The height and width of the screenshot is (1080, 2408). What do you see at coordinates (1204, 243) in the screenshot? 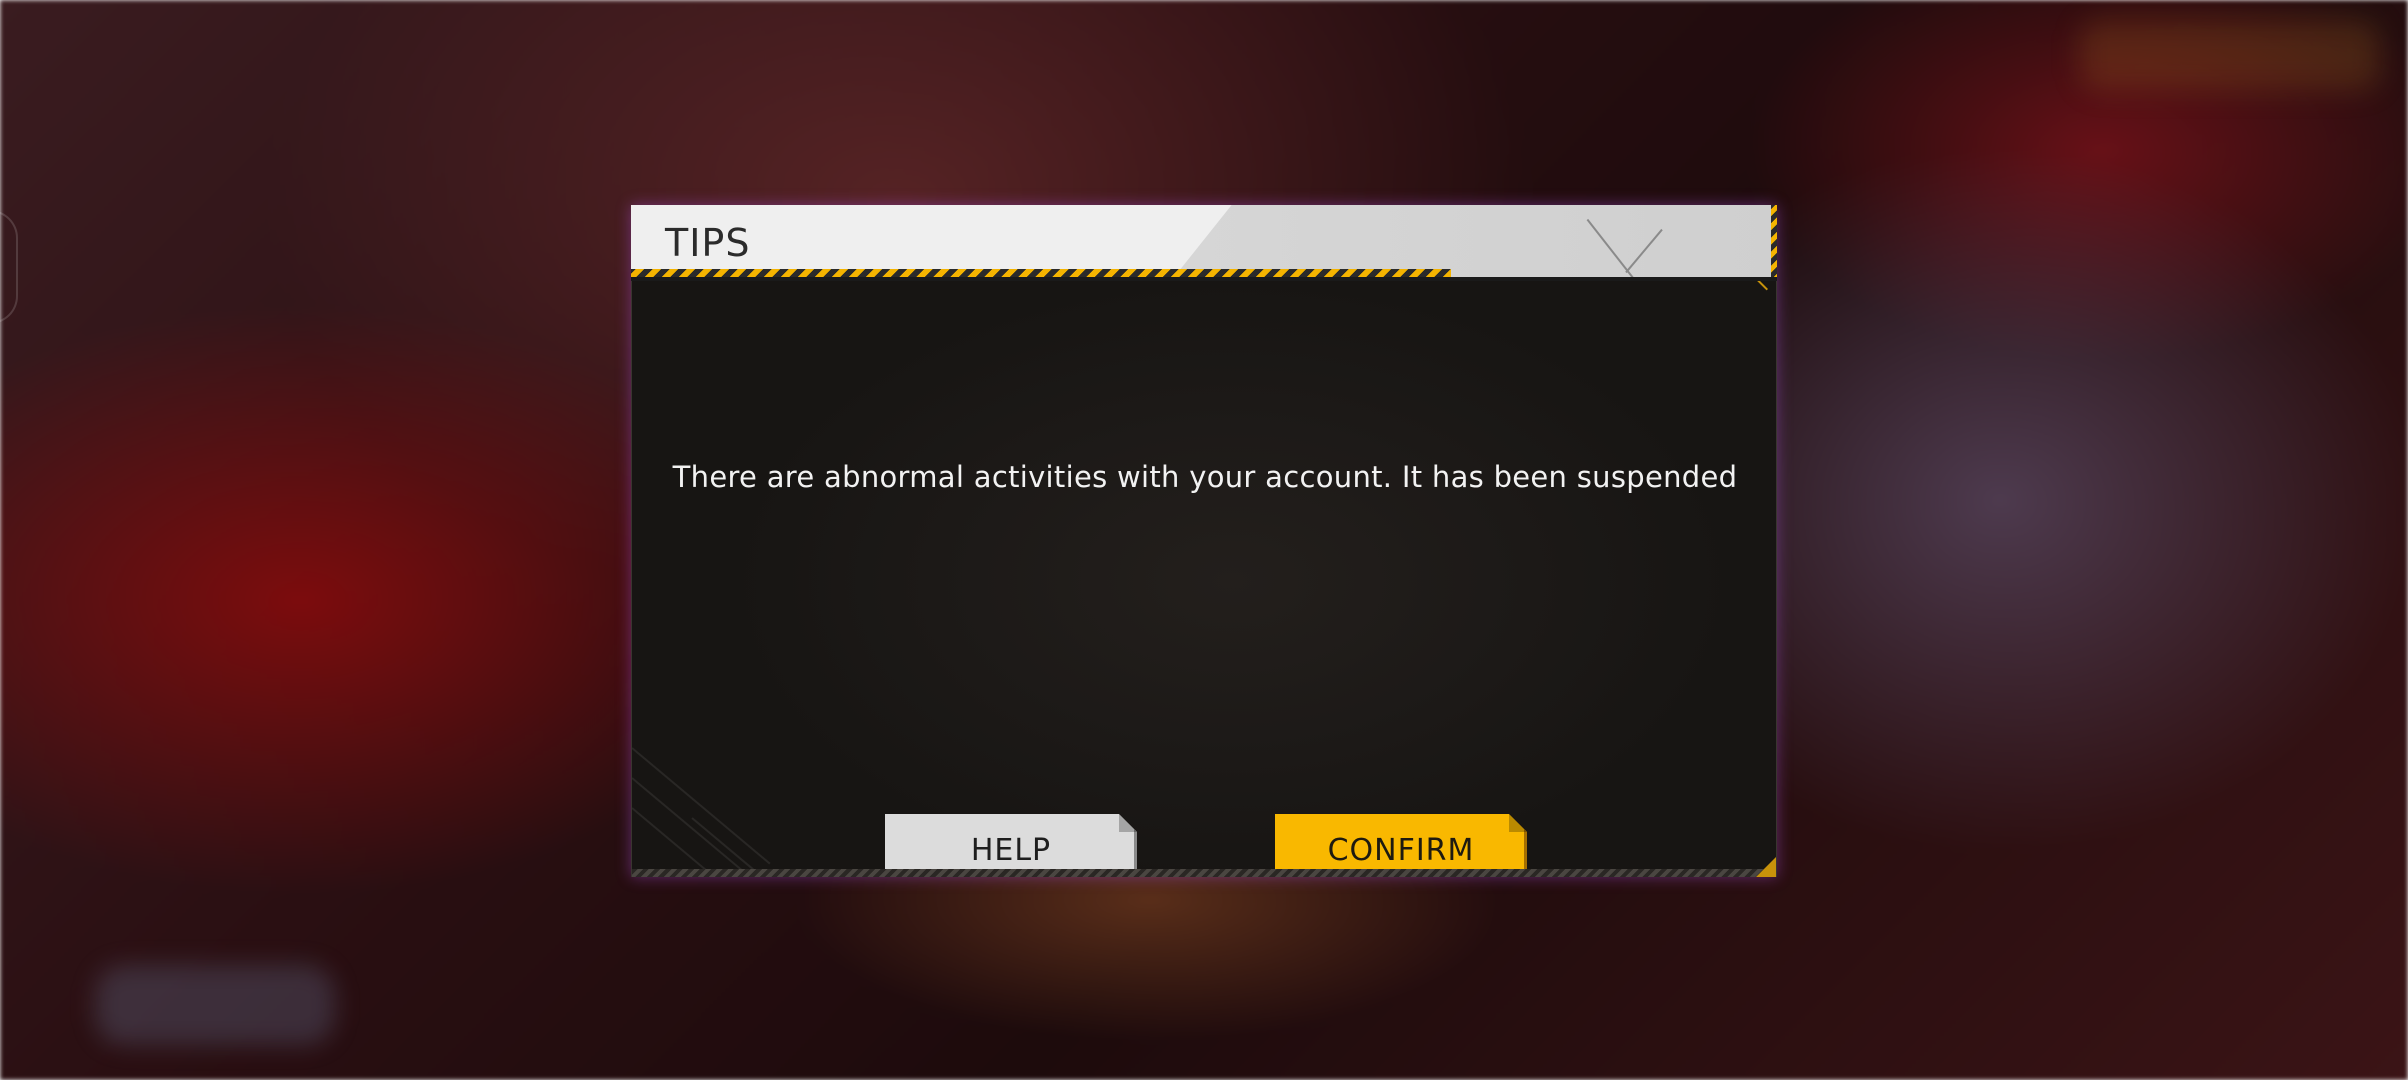
I see `dialog-header: TIPS` at bounding box center [1204, 243].